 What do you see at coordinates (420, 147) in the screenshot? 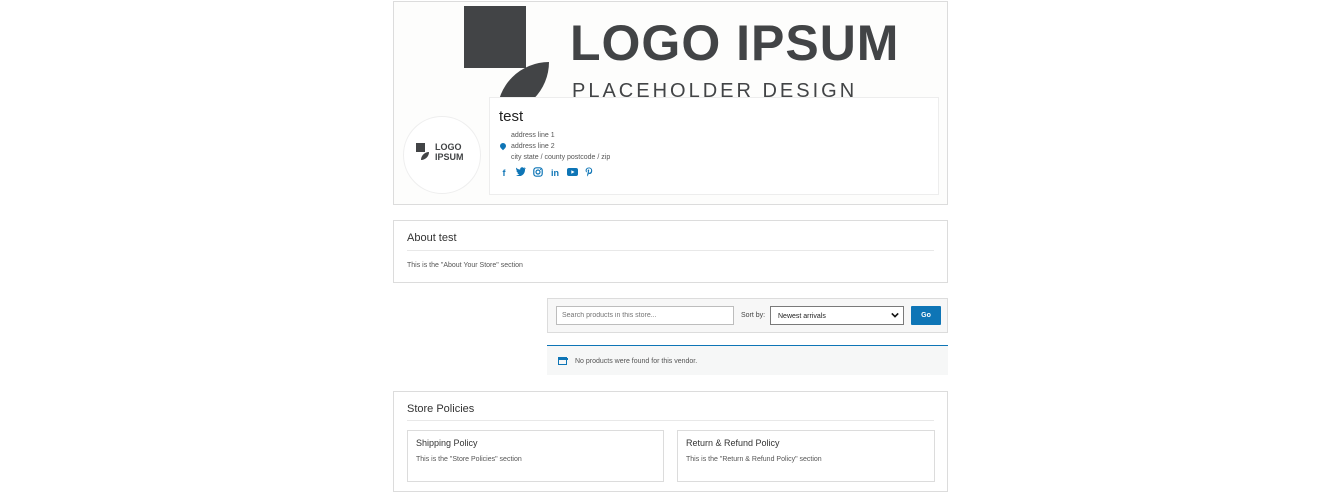
I see `avatar-logo-square` at bounding box center [420, 147].